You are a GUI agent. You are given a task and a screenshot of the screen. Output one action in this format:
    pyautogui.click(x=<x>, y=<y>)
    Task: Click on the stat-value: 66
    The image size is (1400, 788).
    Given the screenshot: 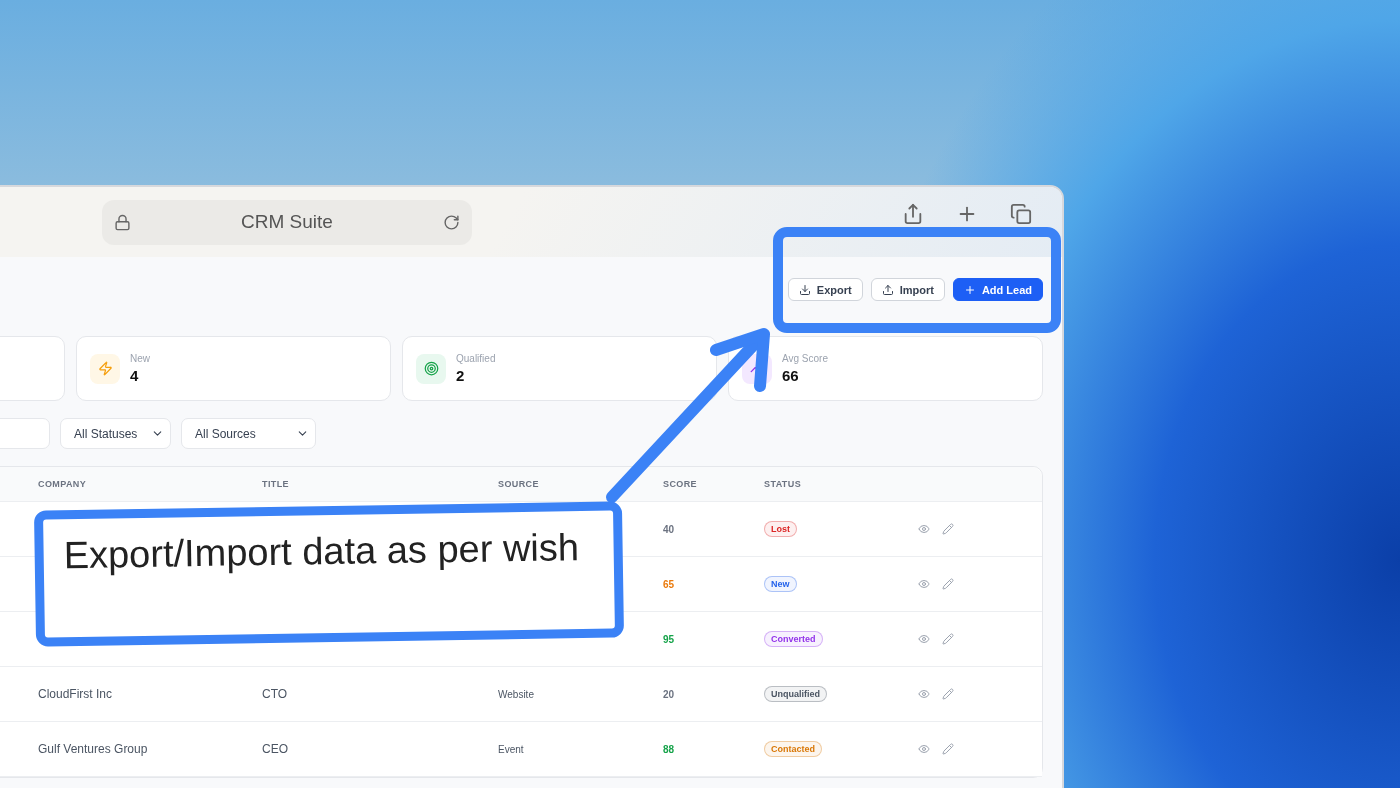 What is the action you would take?
    pyautogui.click(x=791, y=375)
    